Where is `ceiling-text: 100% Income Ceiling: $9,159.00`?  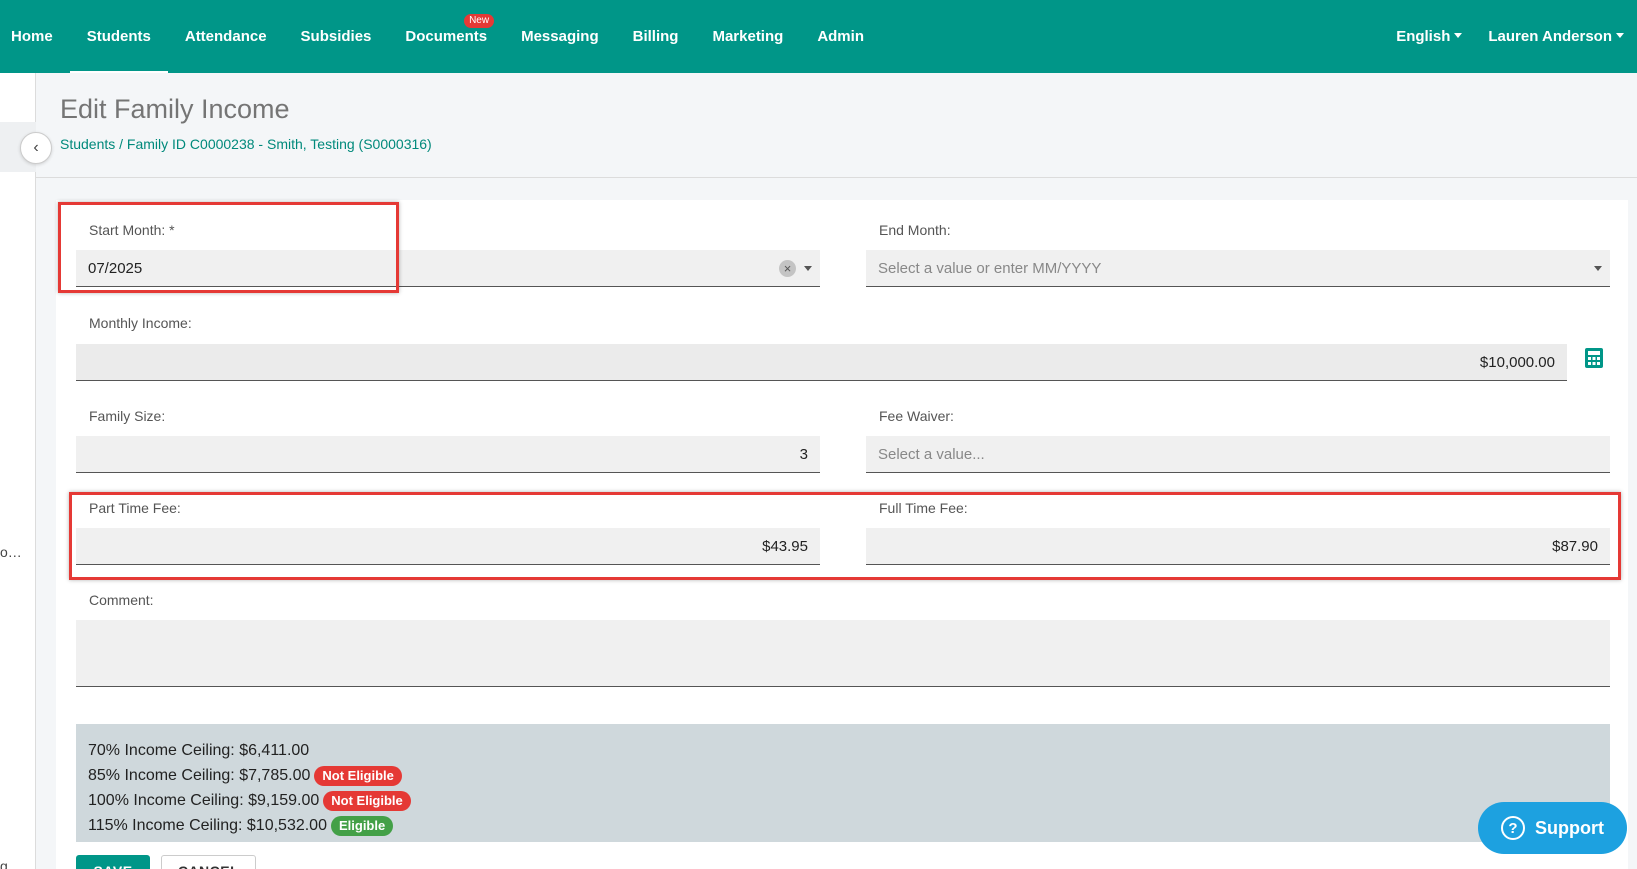
ceiling-text: 100% Income Ceiling: $9,159.00 is located at coordinates (204, 800).